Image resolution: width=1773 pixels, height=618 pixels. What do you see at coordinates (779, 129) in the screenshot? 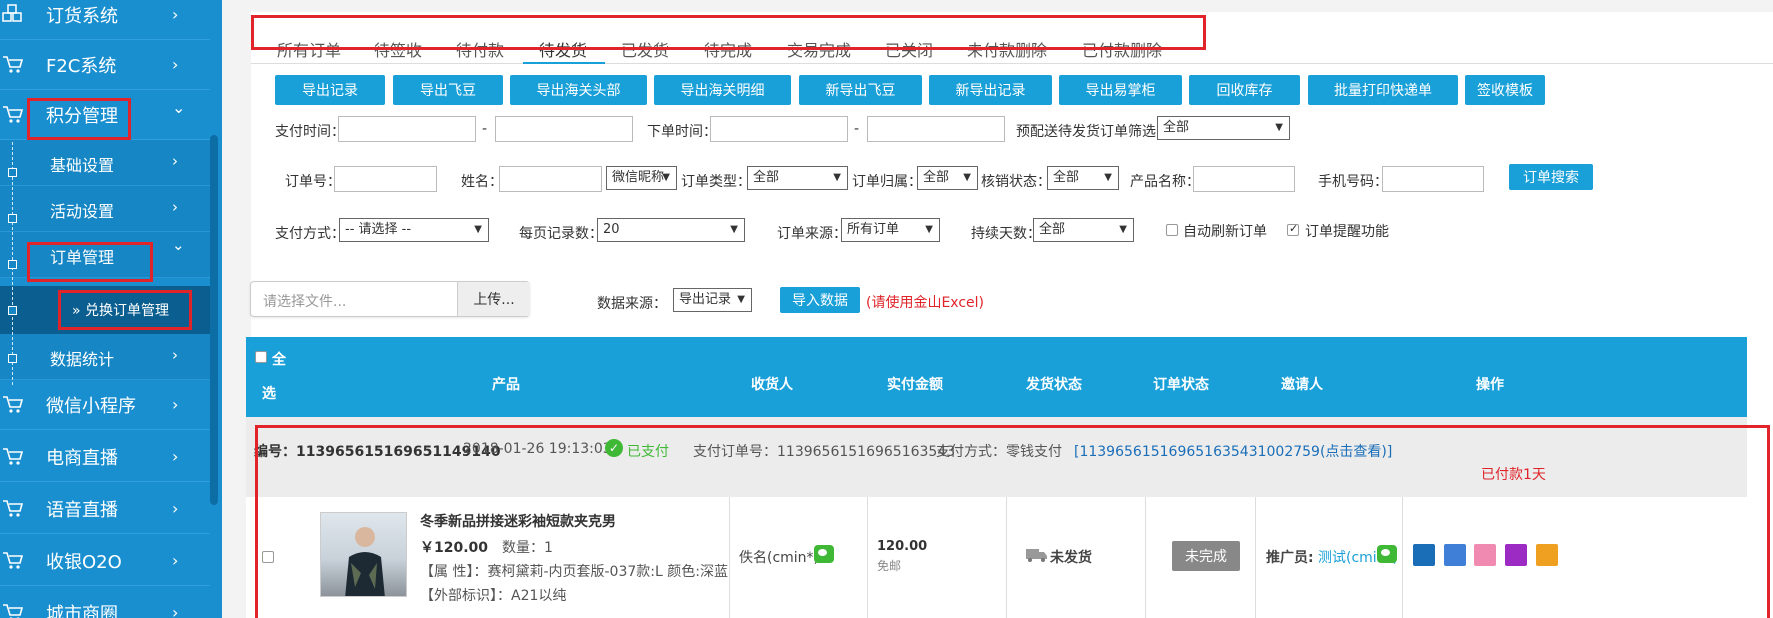
I see `order-time-start-input` at bounding box center [779, 129].